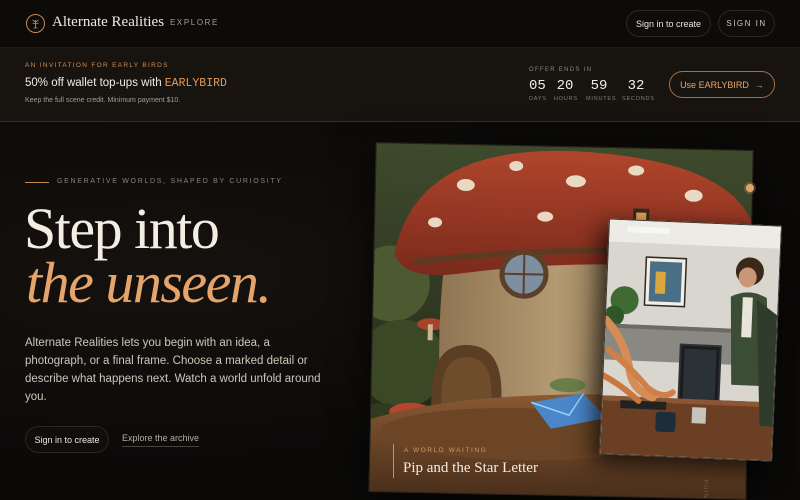 This screenshot has width=800, height=500. What do you see at coordinates (601, 99) in the screenshot?
I see `countdown-minutes-label: MINUTES` at bounding box center [601, 99].